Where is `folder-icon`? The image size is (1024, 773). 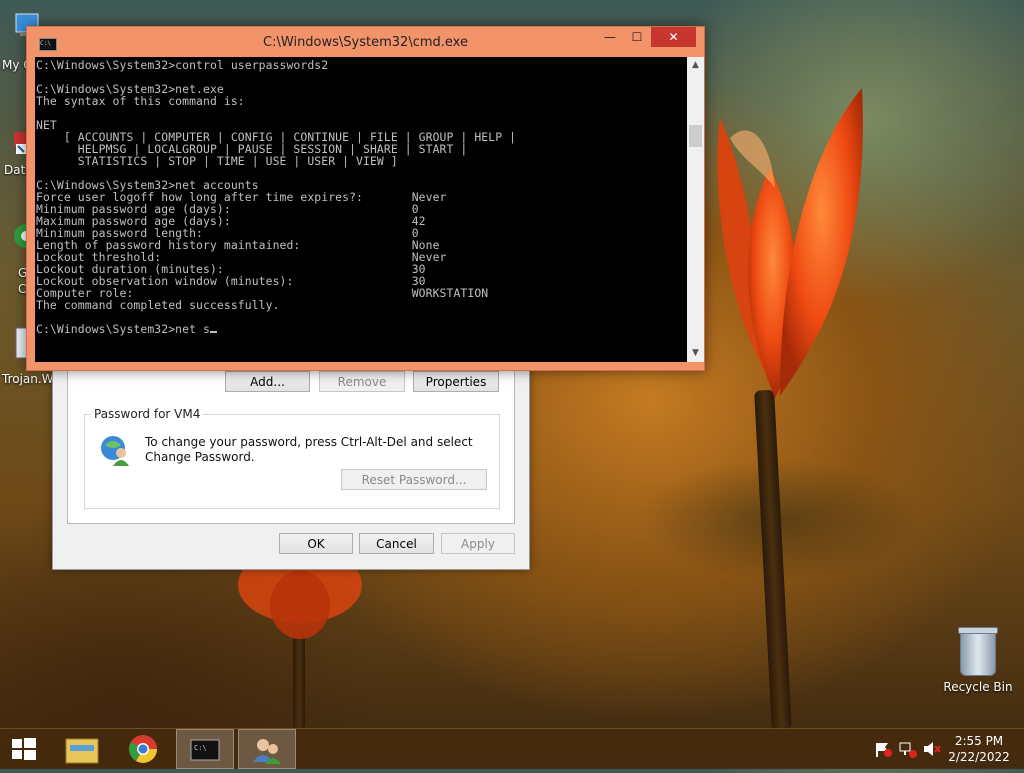 folder-icon is located at coordinates (82, 751).